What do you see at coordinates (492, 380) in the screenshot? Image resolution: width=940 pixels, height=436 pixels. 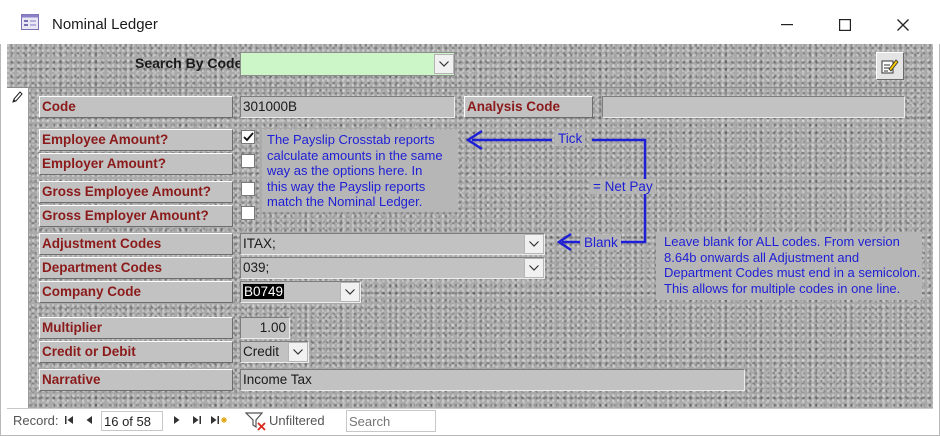 I see `narrative-field: Income Tax` at bounding box center [492, 380].